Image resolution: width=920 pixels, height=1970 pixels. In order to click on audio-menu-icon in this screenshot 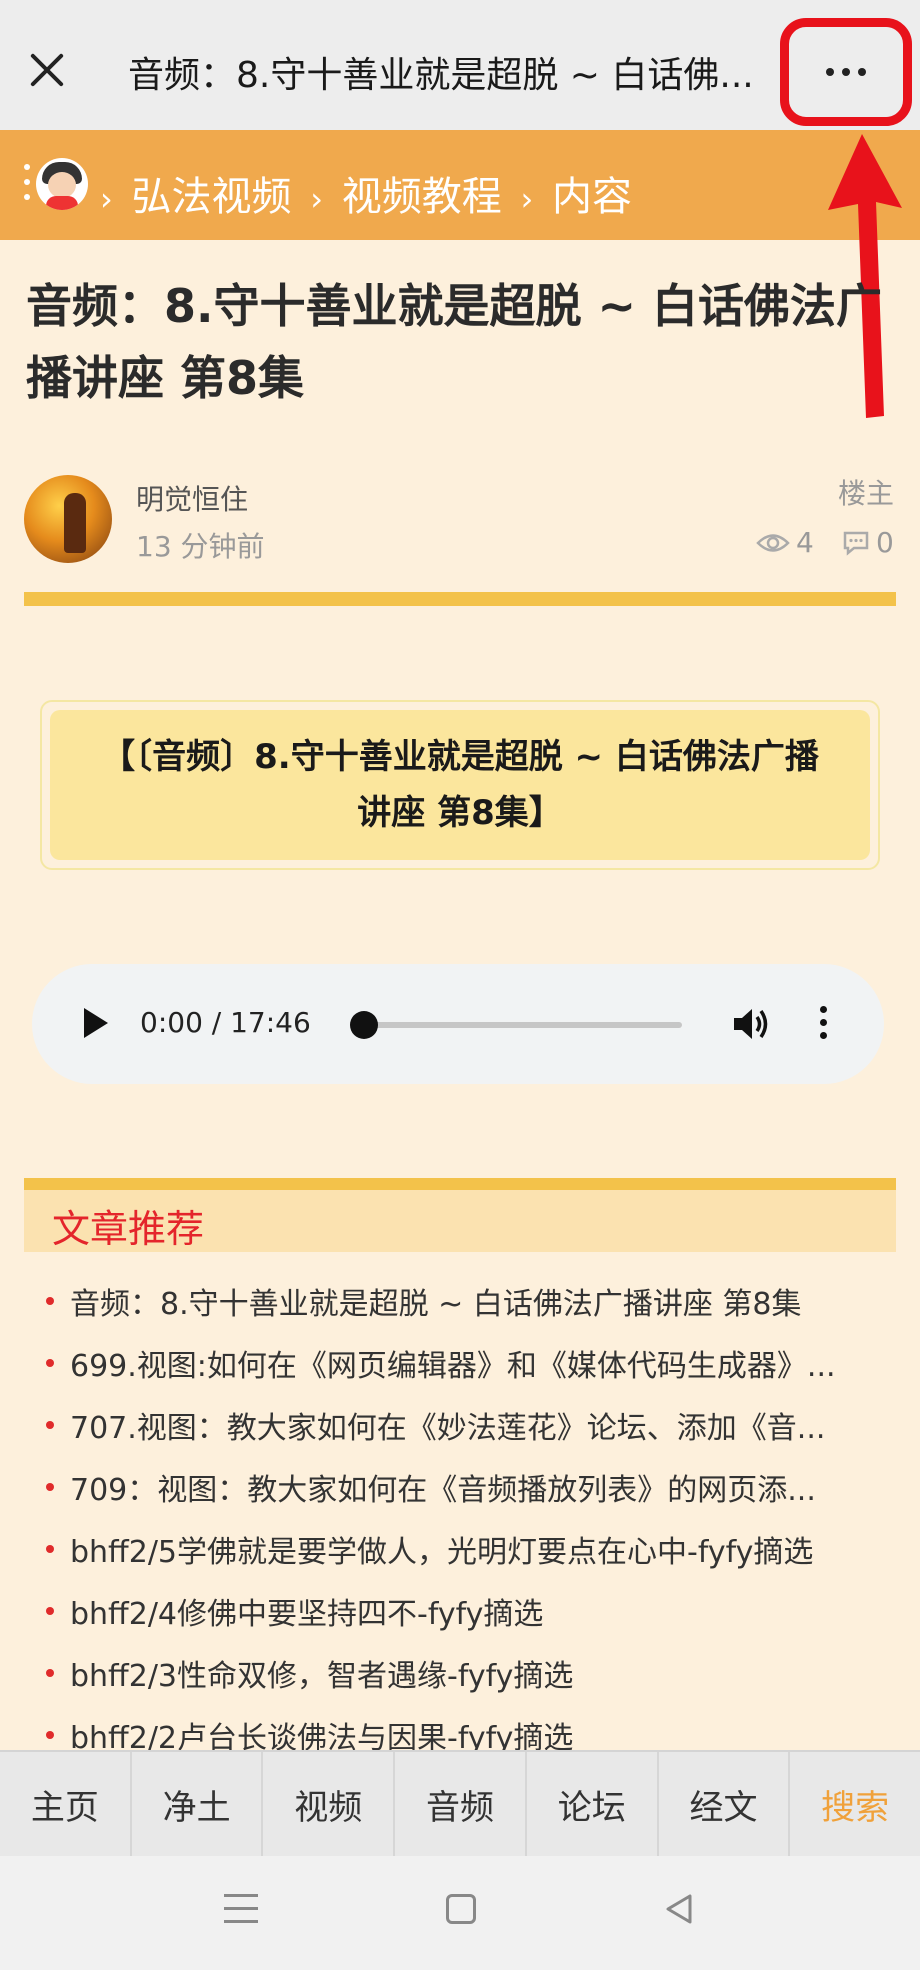, I will do `click(824, 1024)`.